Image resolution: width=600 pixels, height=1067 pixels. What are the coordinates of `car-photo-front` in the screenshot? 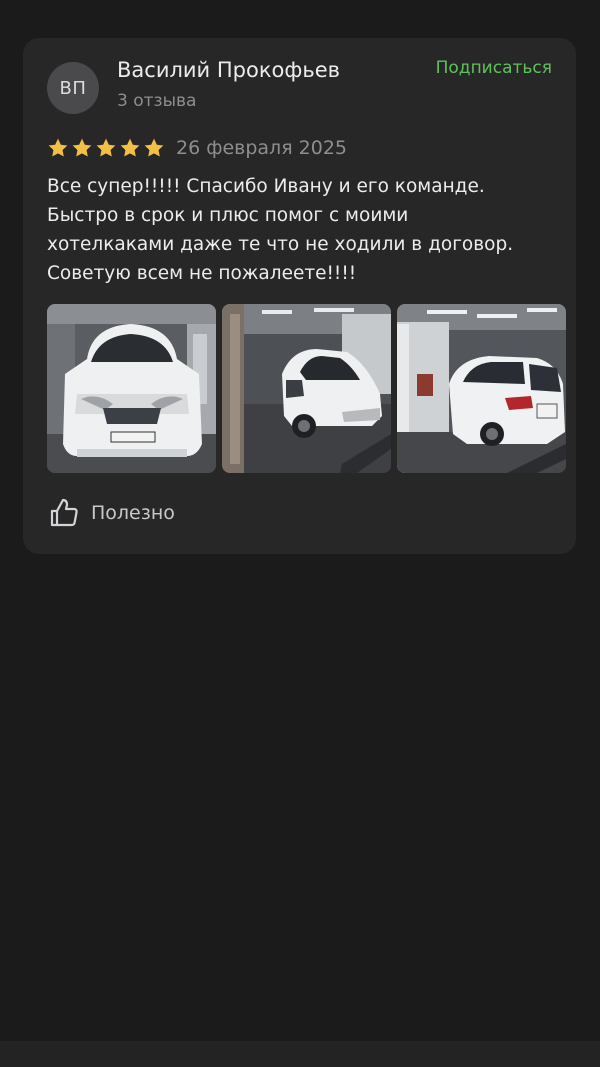 It's located at (131, 388).